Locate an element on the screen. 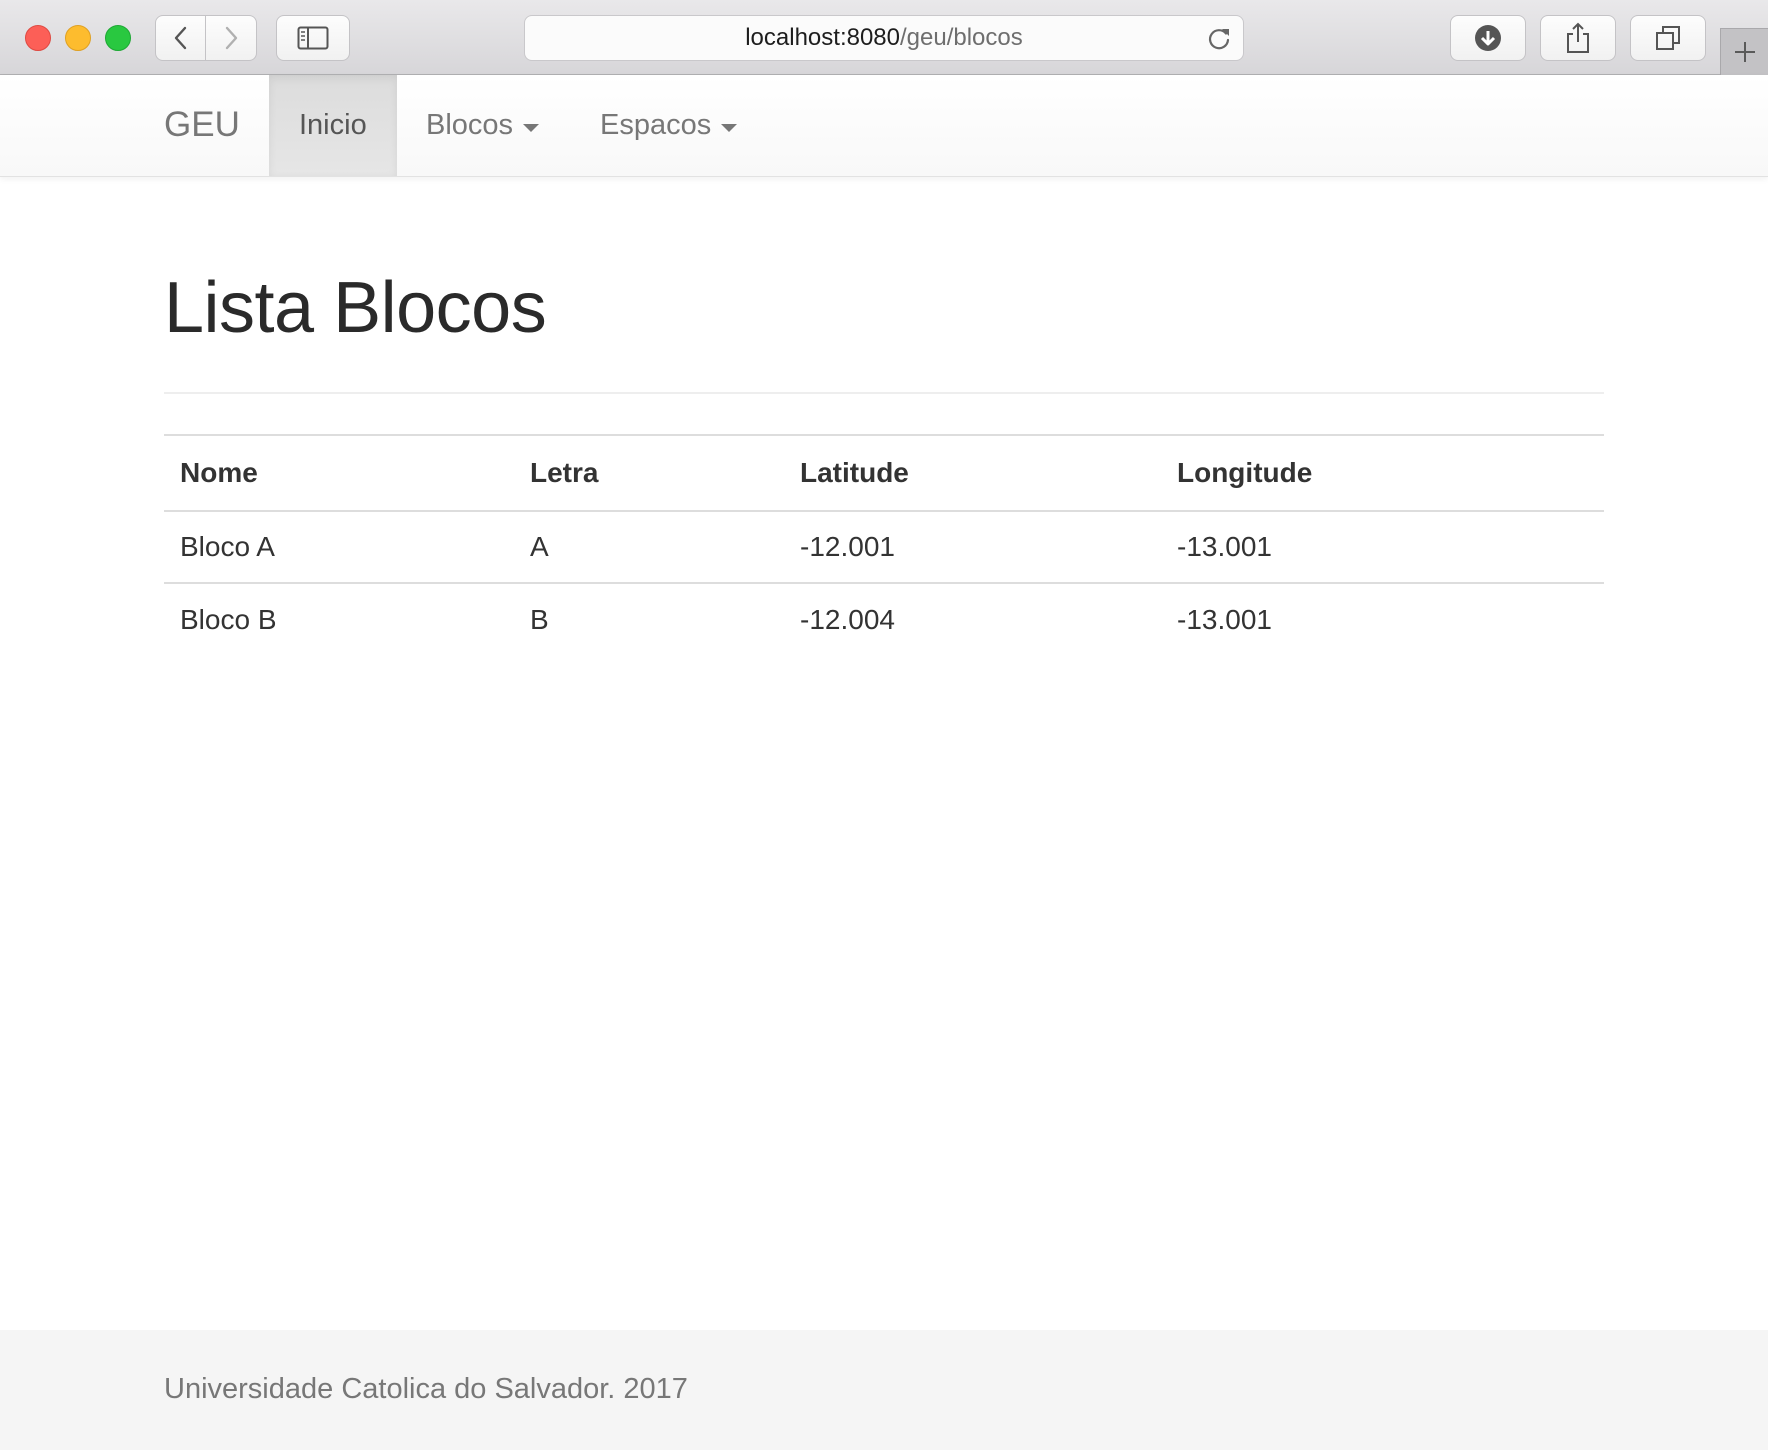 Image resolution: width=1768 pixels, height=1450 pixels. cell-nome: Bloco B is located at coordinates (228, 619).